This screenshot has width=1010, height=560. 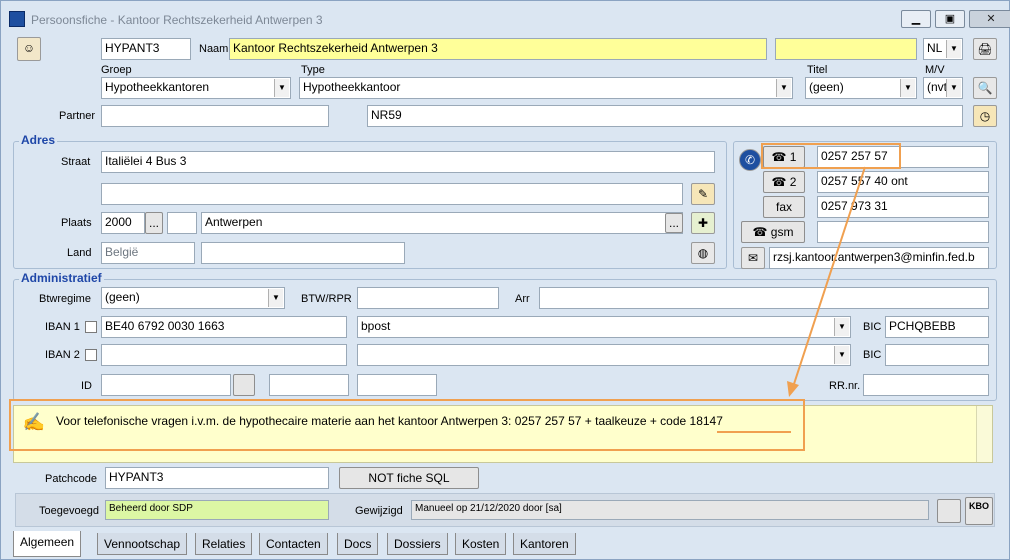 What do you see at coordinates (313, 70) in the screenshot?
I see `type-label: Type` at bounding box center [313, 70].